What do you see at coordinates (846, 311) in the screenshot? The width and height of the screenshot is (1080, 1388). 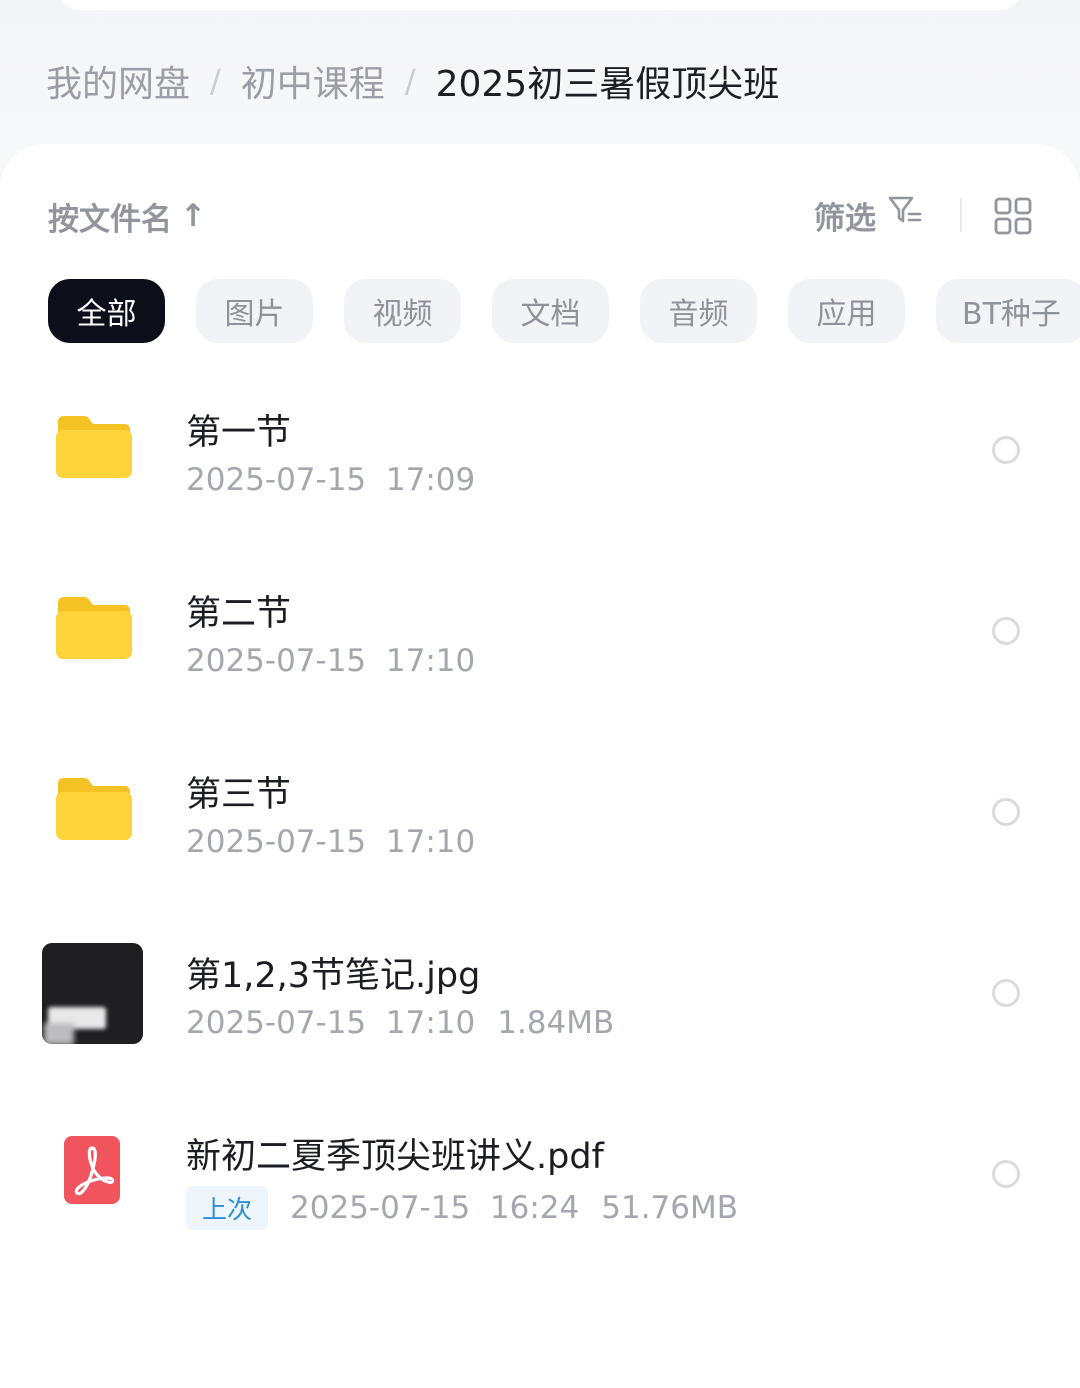 I see `chip-apps: 应用` at bounding box center [846, 311].